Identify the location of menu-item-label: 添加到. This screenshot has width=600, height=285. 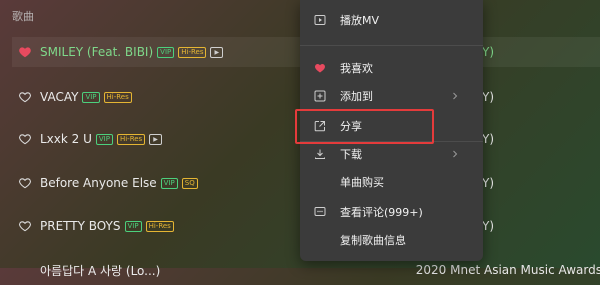
(356, 96).